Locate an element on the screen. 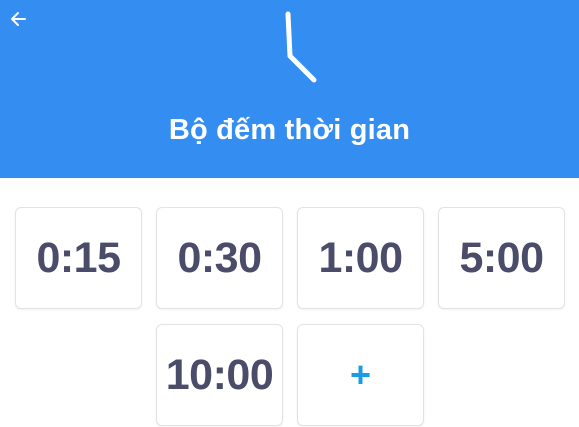 The width and height of the screenshot is (579, 427). back-button is located at coordinates (19, 19).